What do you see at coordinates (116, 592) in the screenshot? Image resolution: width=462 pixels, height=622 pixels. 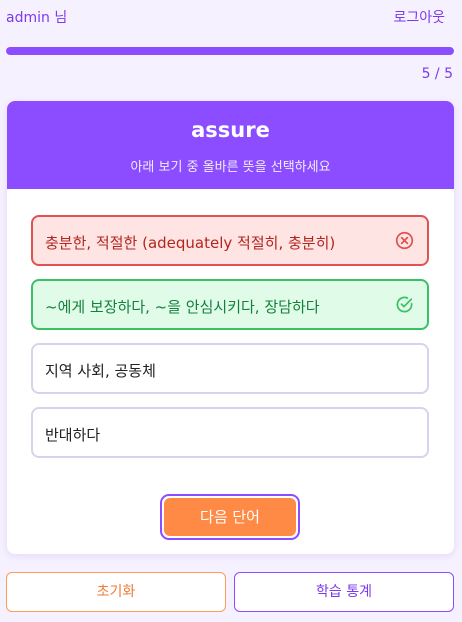 I see `reset-button: 초기화` at bounding box center [116, 592].